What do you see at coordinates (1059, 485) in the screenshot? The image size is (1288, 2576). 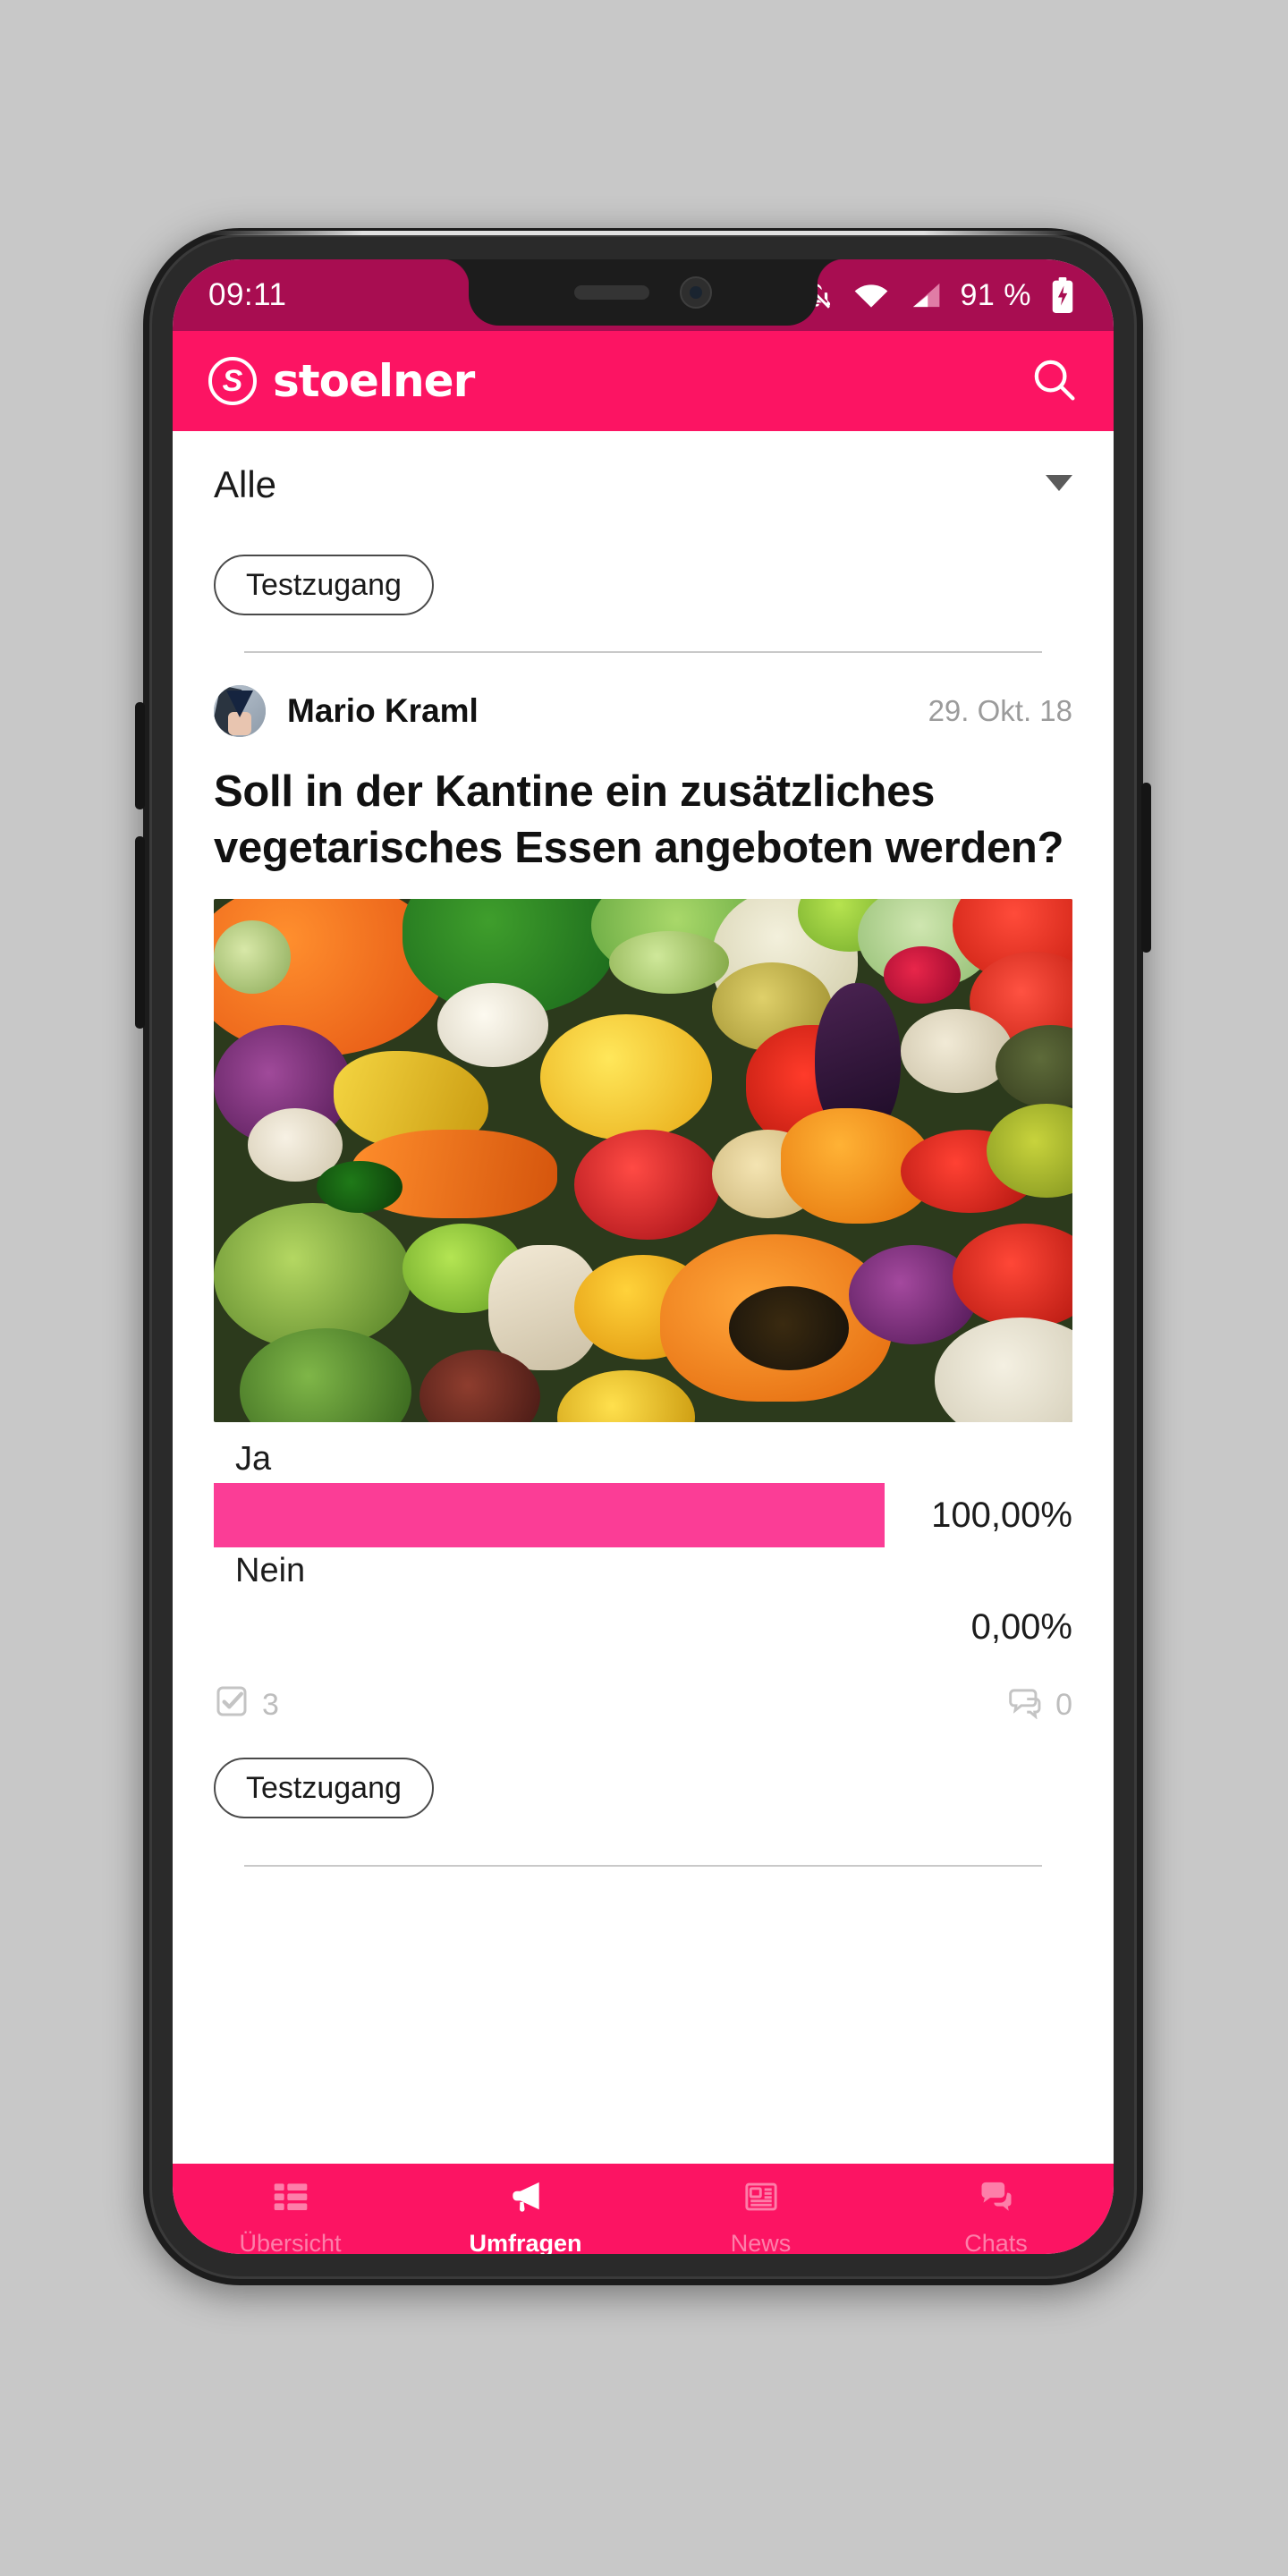 I see `chevron-down-icon` at bounding box center [1059, 485].